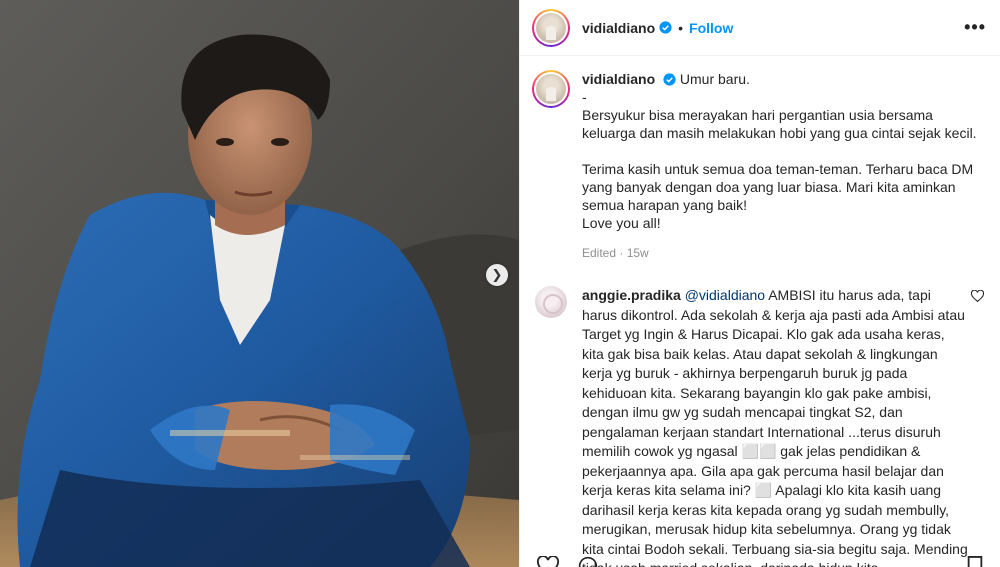  Describe the element at coordinates (725, 295) in the screenshot. I see `comment-mention: @vidialdiano` at that location.